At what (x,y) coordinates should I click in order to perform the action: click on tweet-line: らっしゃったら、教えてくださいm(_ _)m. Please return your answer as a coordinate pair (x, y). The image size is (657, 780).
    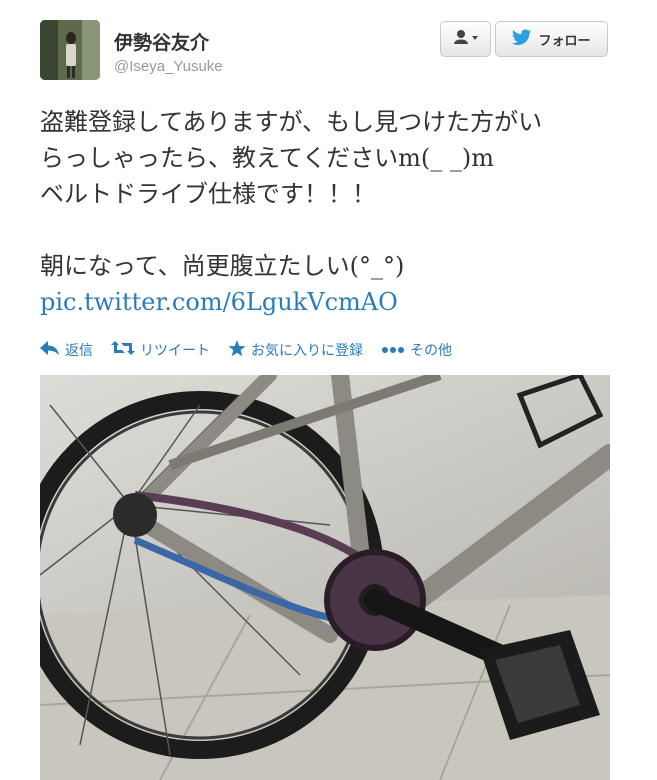
    Looking at the image, I should click on (267, 158).